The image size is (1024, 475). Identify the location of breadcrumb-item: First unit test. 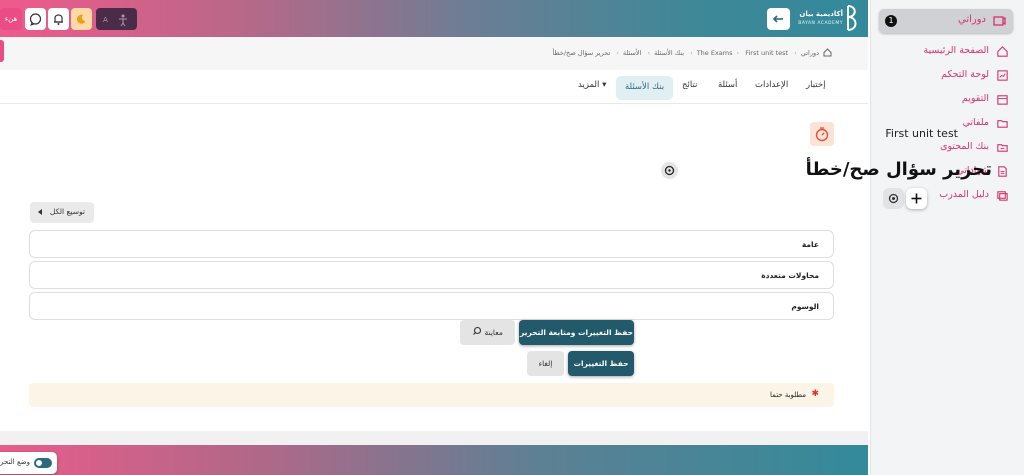
(766, 53).